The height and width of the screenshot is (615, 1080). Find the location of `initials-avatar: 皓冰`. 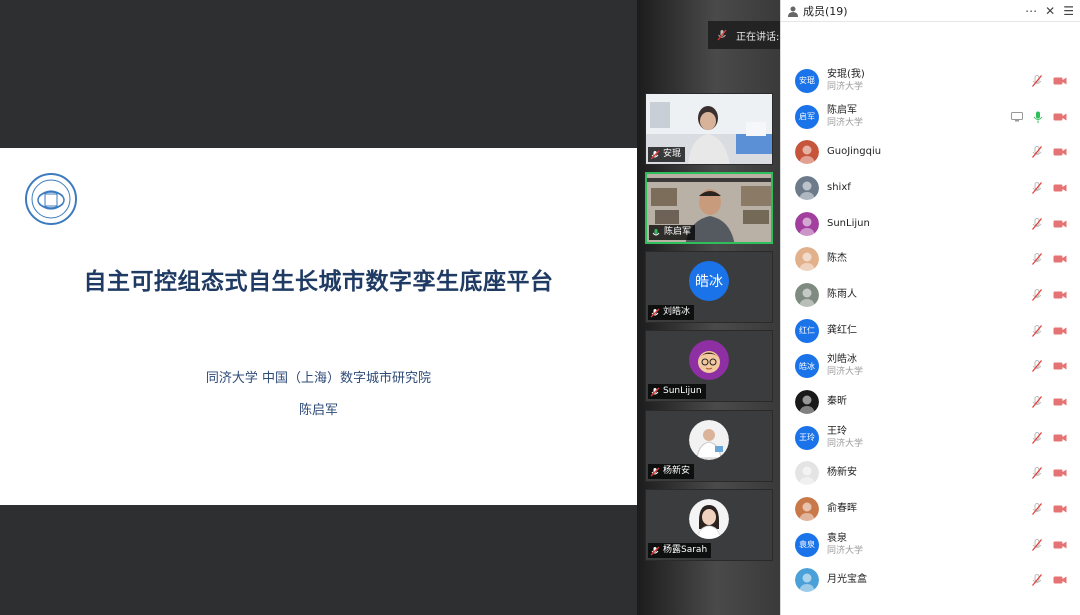

initials-avatar: 皓冰 is located at coordinates (709, 281).